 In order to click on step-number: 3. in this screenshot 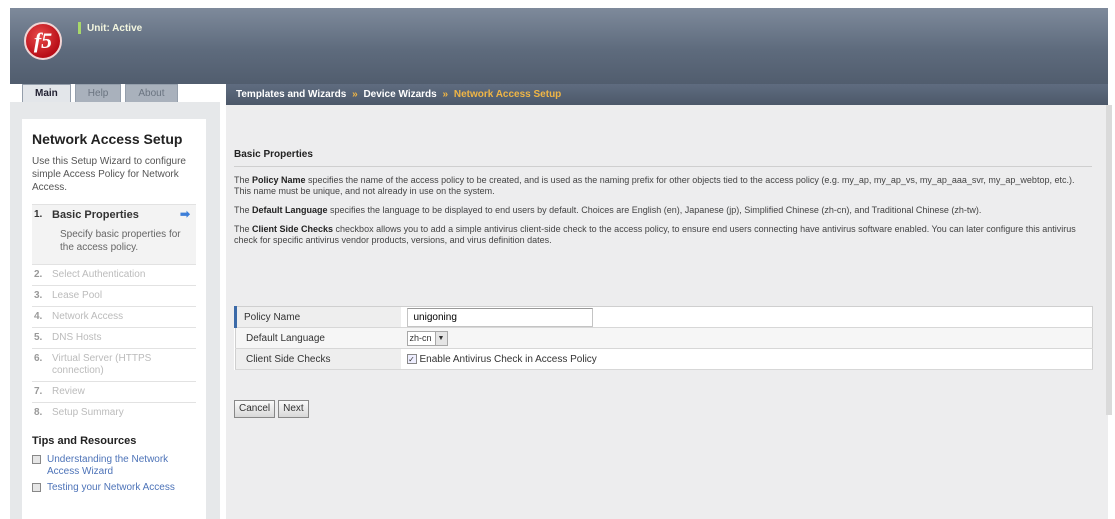, I will do `click(38, 295)`.